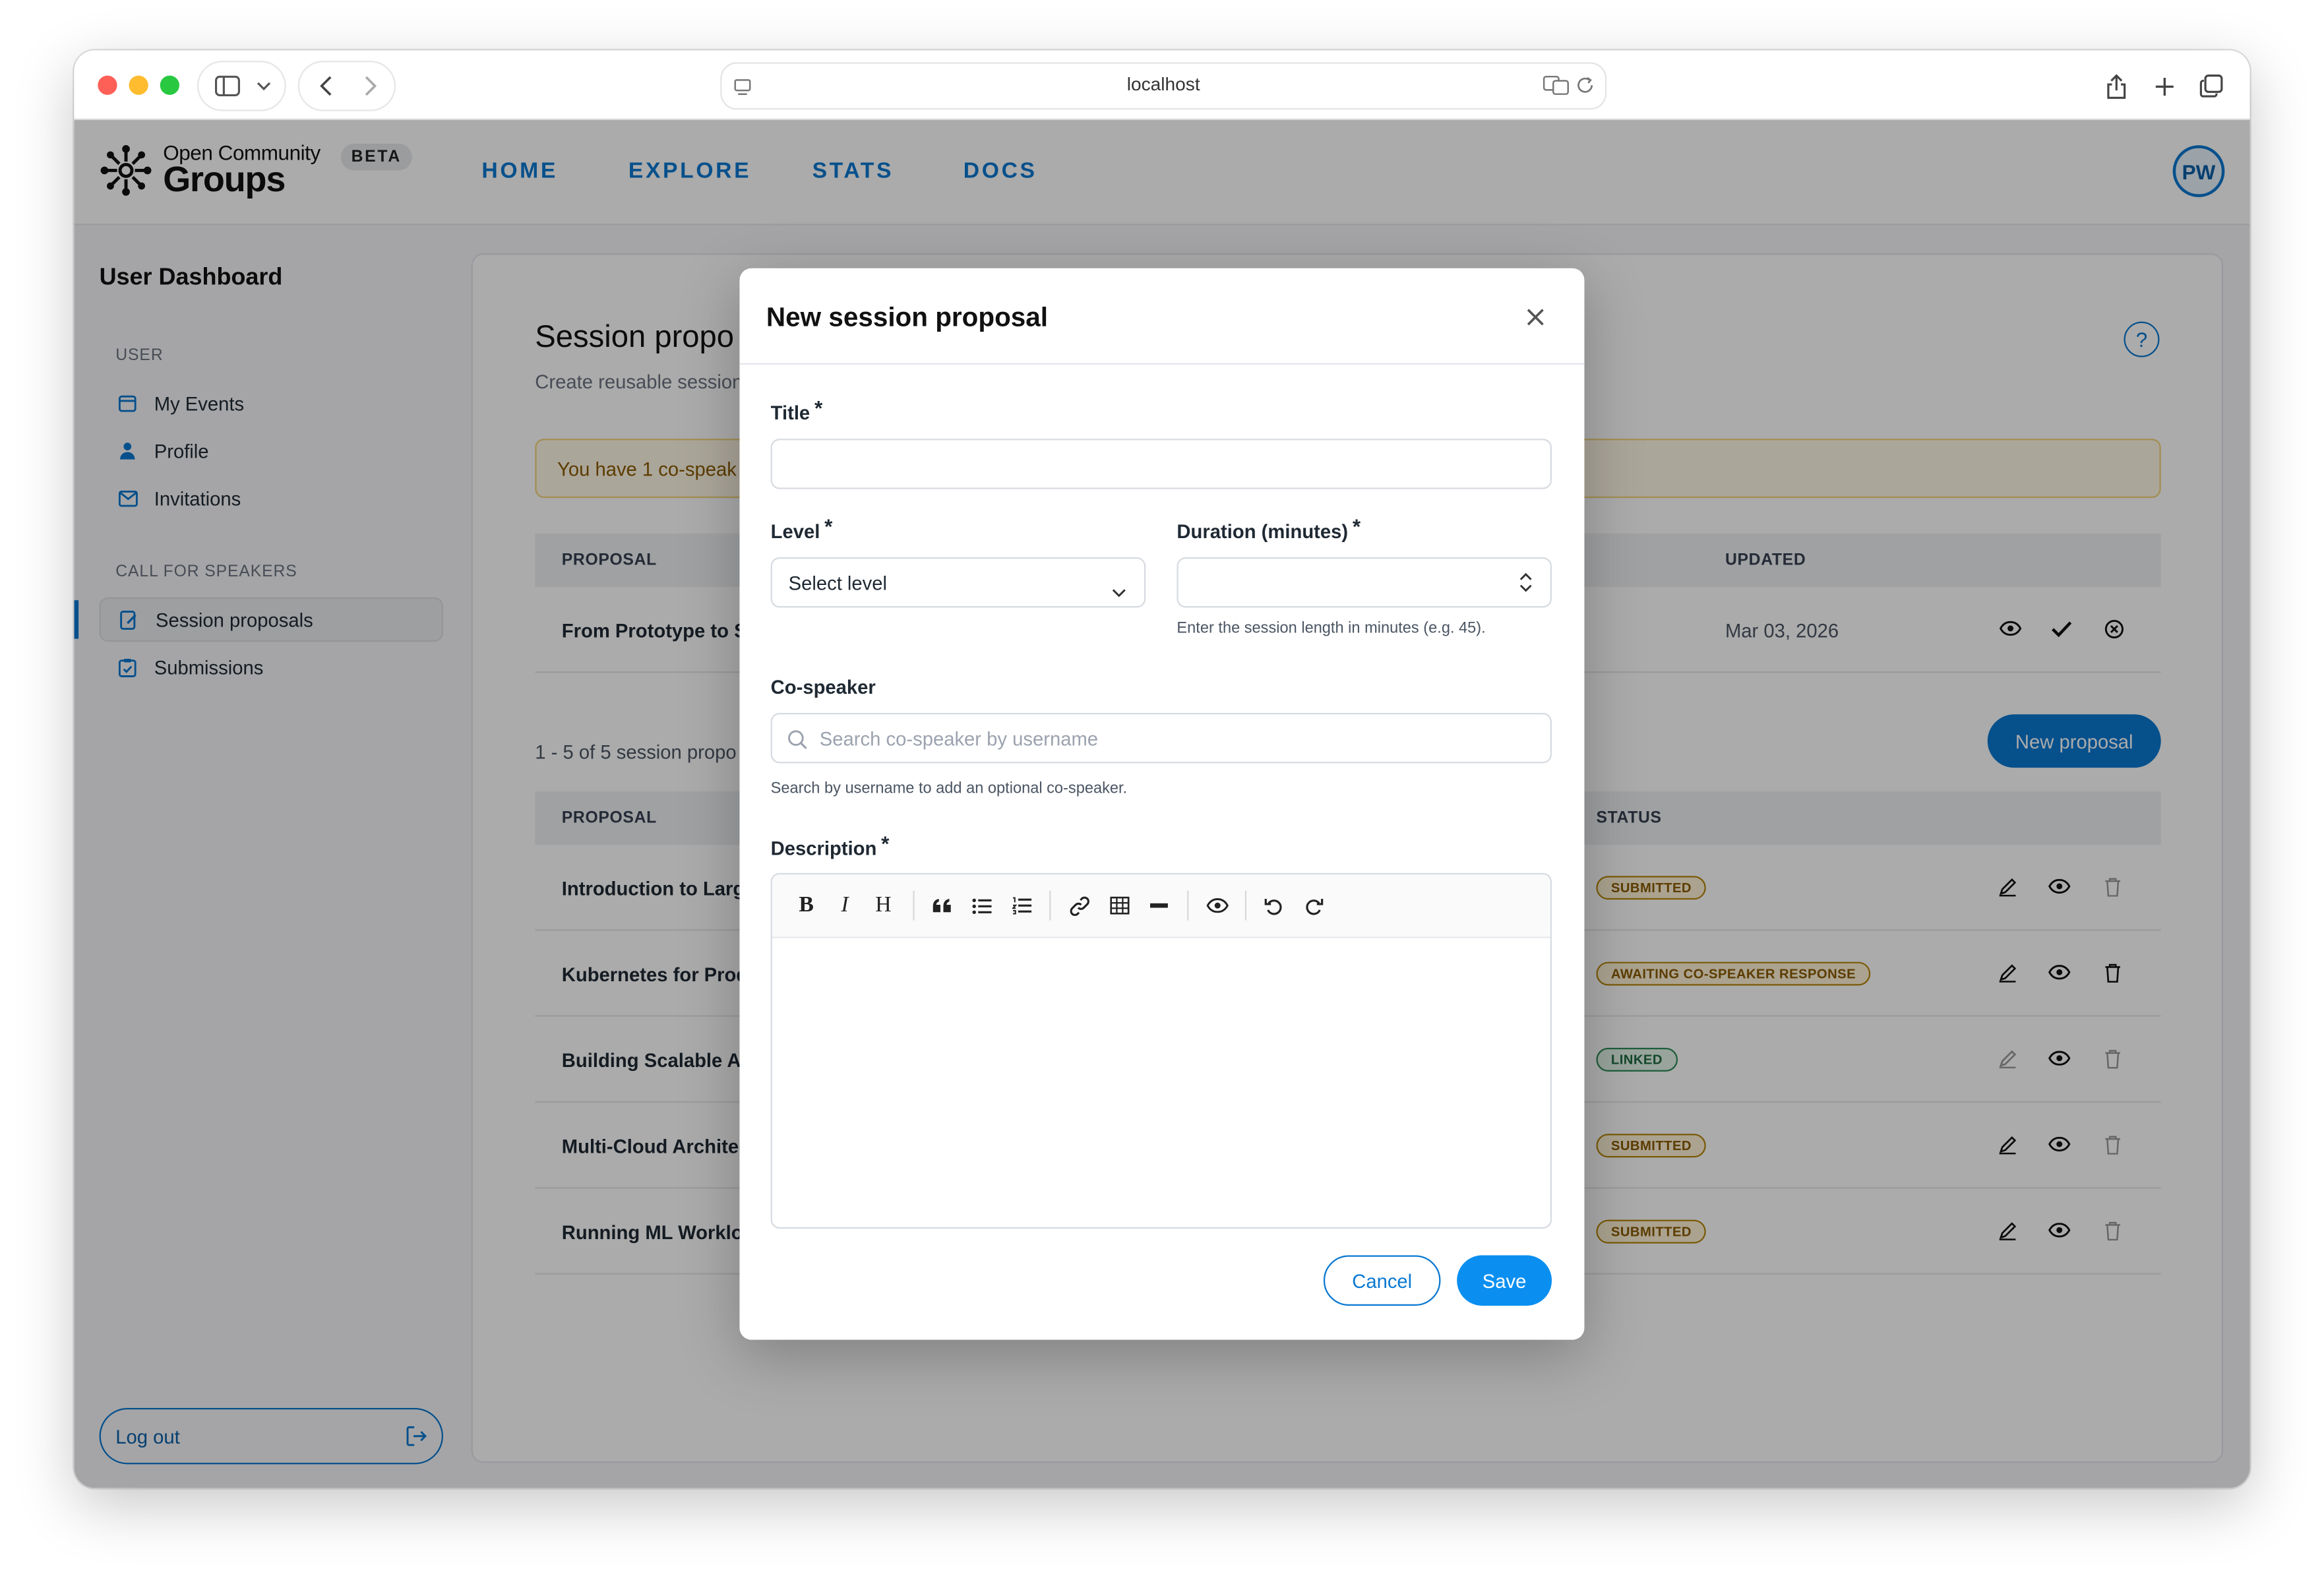 The height and width of the screenshot is (1586, 2324). I want to click on close-icon, so click(1535, 317).